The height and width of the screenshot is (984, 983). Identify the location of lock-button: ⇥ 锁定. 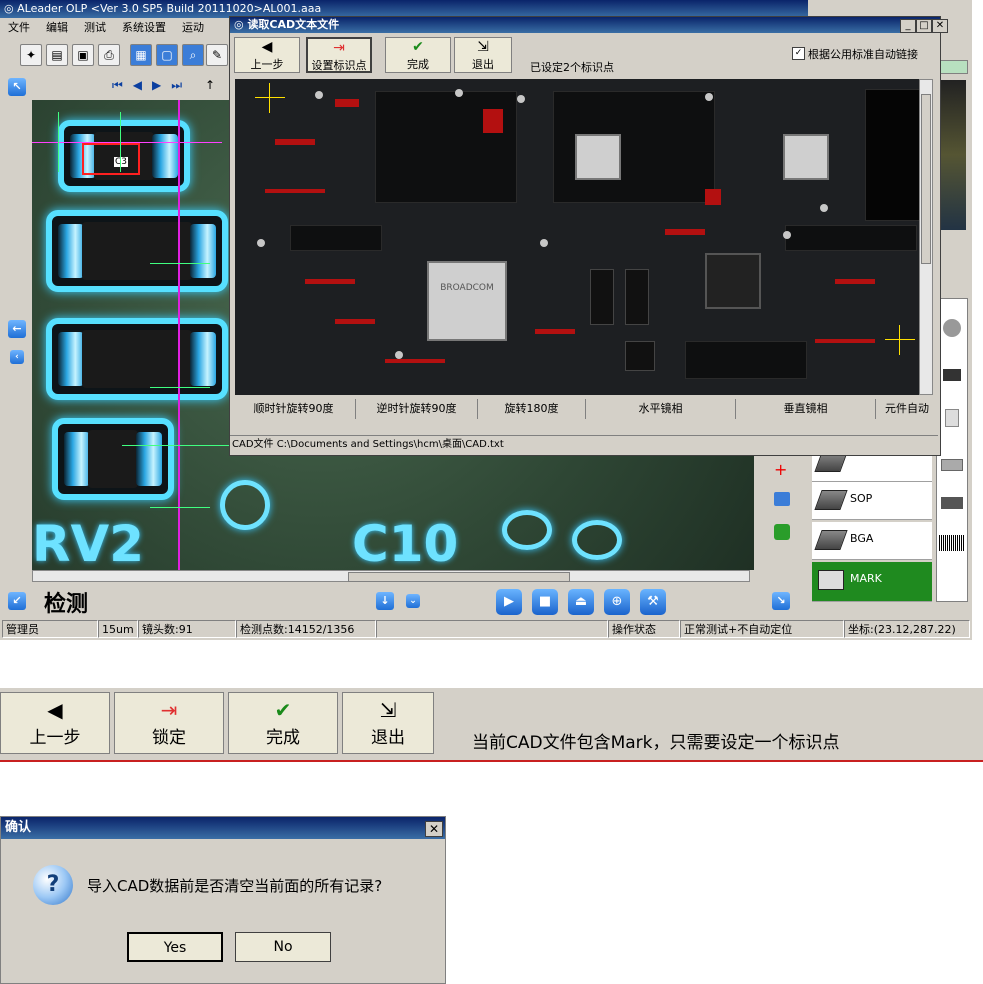
(169, 723).